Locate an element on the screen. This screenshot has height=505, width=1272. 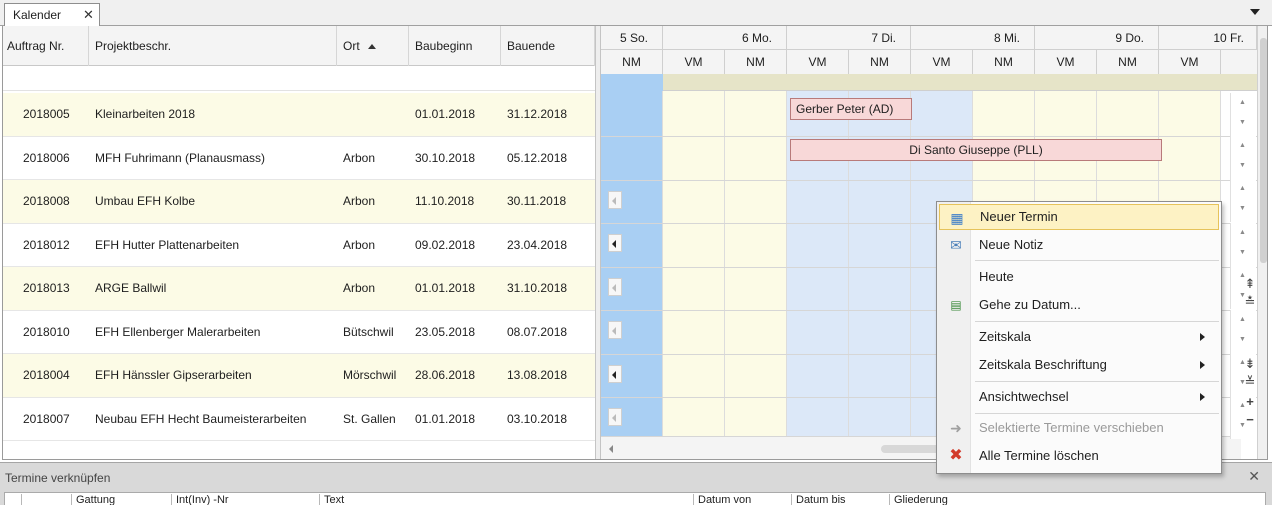
appointment: Di Santo Giuseppe (PLL) is located at coordinates (976, 150).